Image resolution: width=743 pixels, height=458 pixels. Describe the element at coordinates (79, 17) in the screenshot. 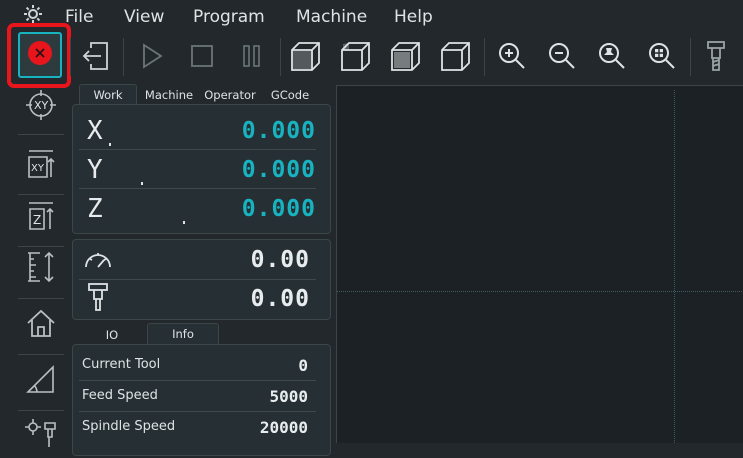

I see `menu-file: File` at that location.